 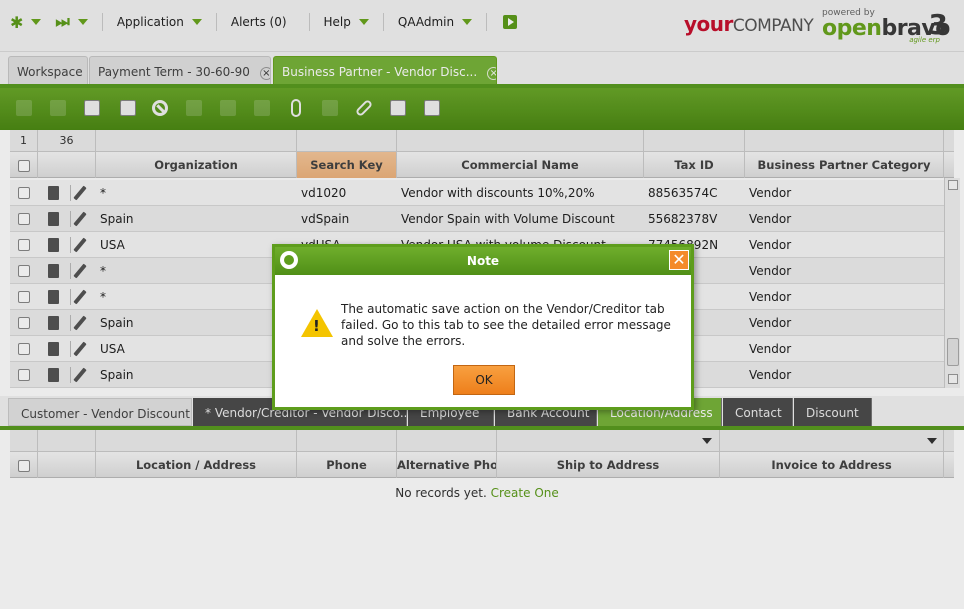 I want to click on warning-exclamation: !, so click(x=316, y=326).